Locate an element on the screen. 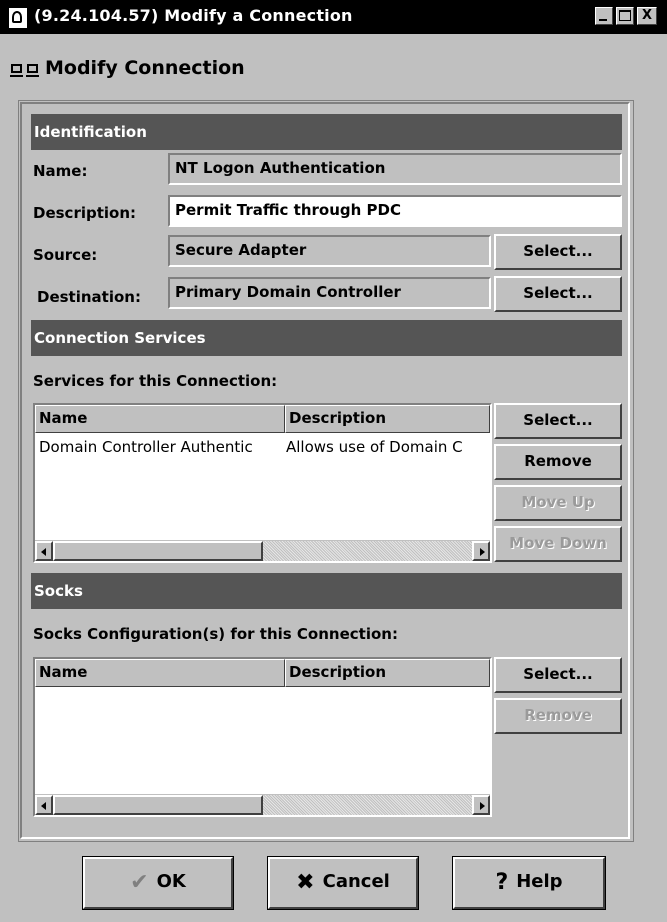 The width and height of the screenshot is (667, 922). dialog-title: Modify Connection is located at coordinates (145, 68).